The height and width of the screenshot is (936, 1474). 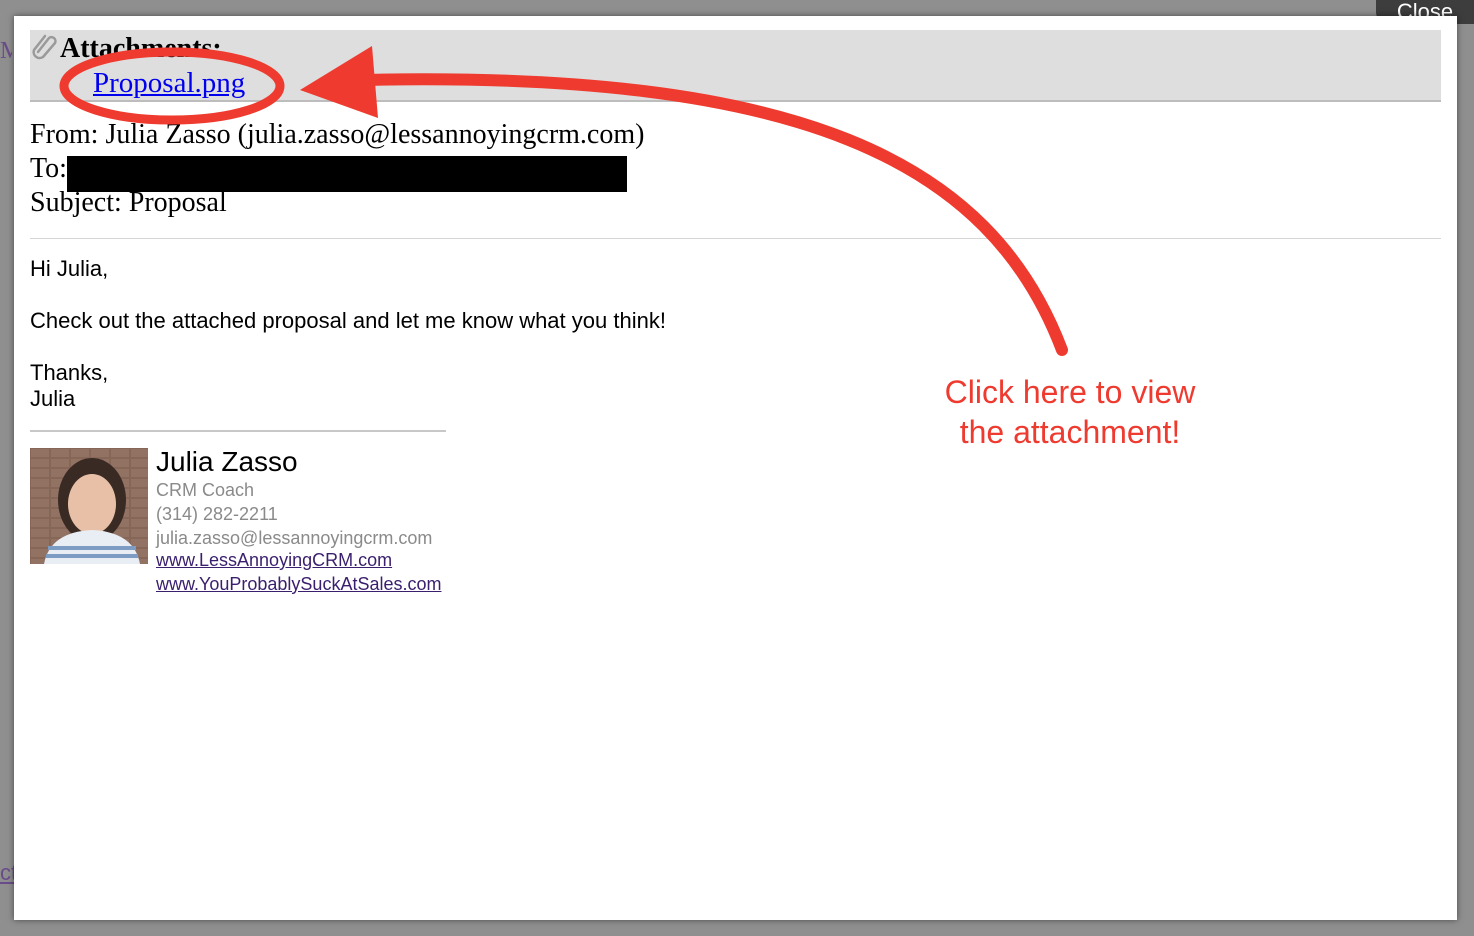 What do you see at coordinates (238, 431) in the screenshot?
I see `signature-divider` at bounding box center [238, 431].